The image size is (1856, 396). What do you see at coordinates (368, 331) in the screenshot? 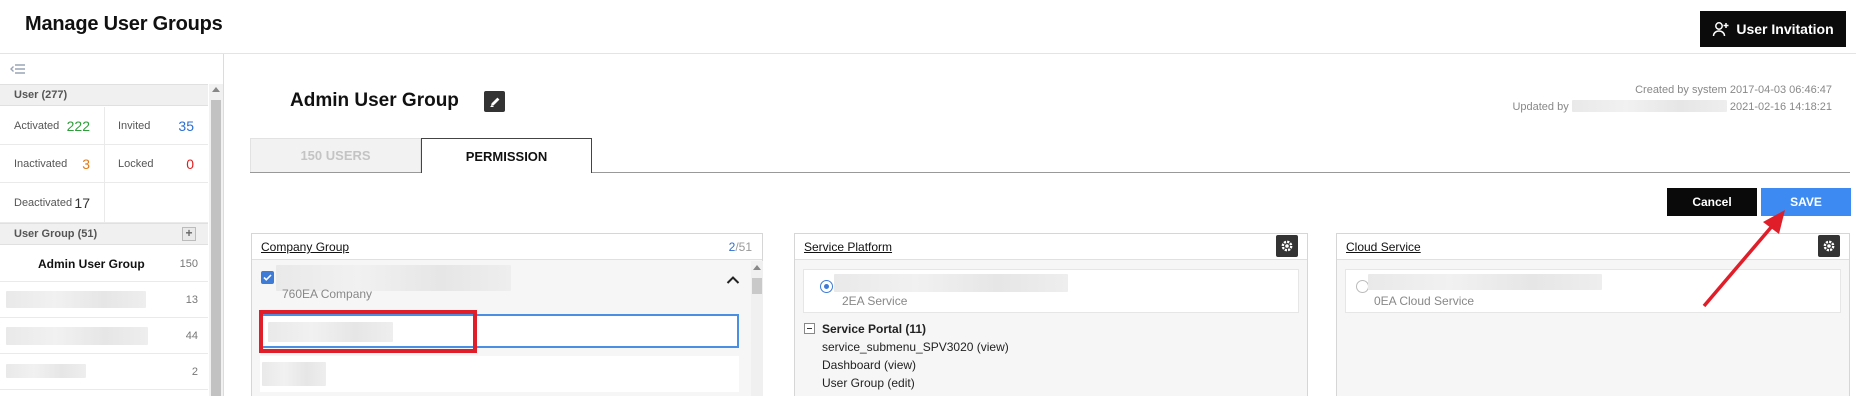
I see `highlight-annotation` at bounding box center [368, 331].